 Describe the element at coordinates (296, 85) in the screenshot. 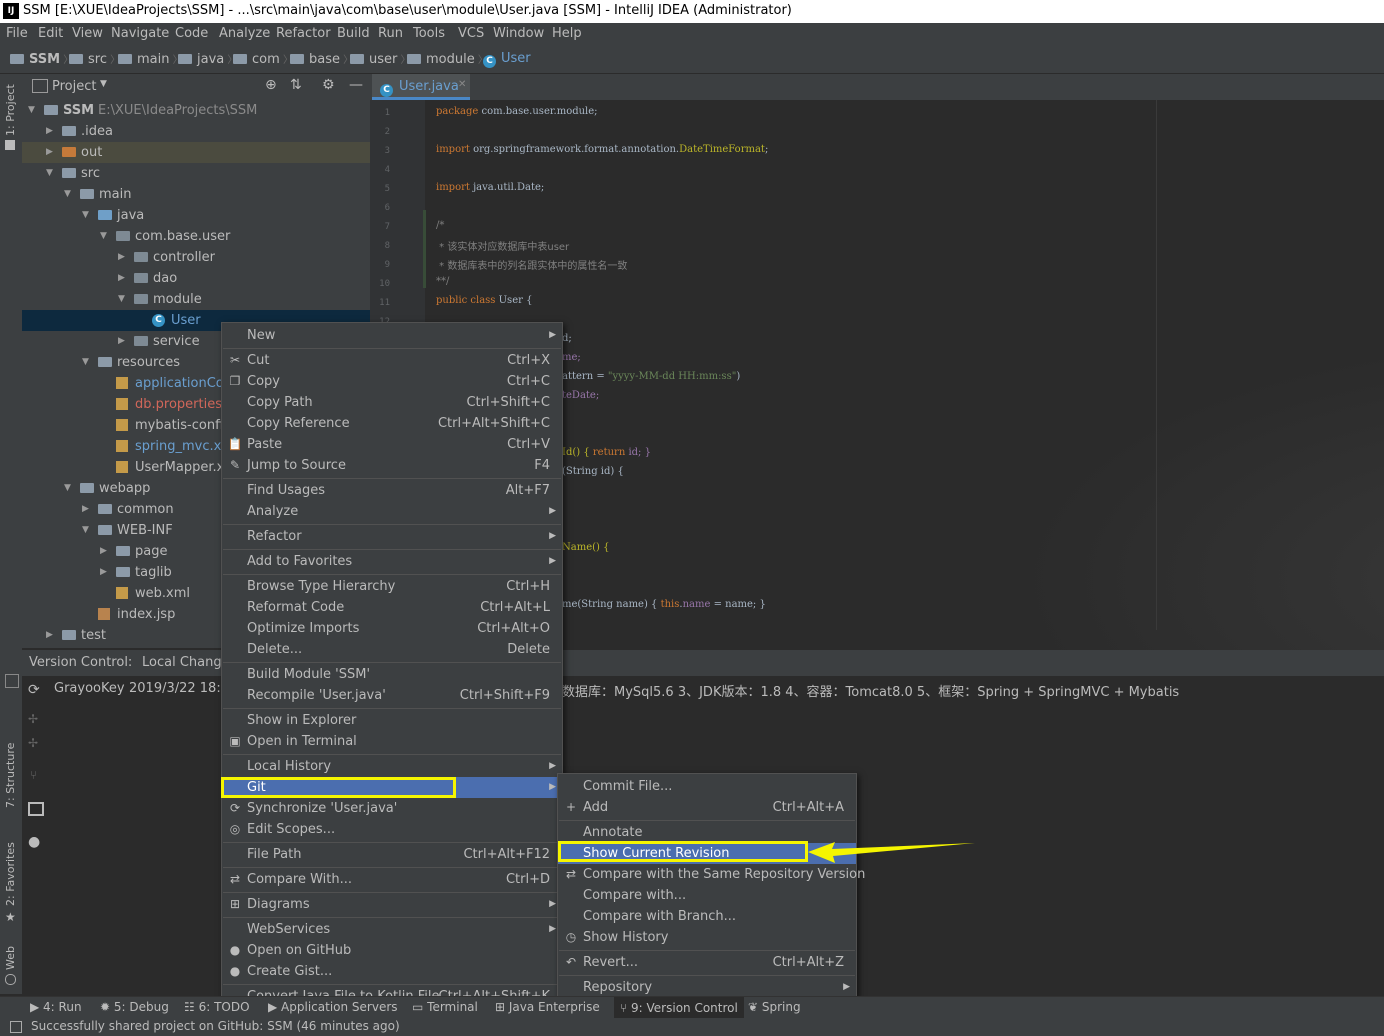

I see `collapse-all-icon: ⇅` at that location.